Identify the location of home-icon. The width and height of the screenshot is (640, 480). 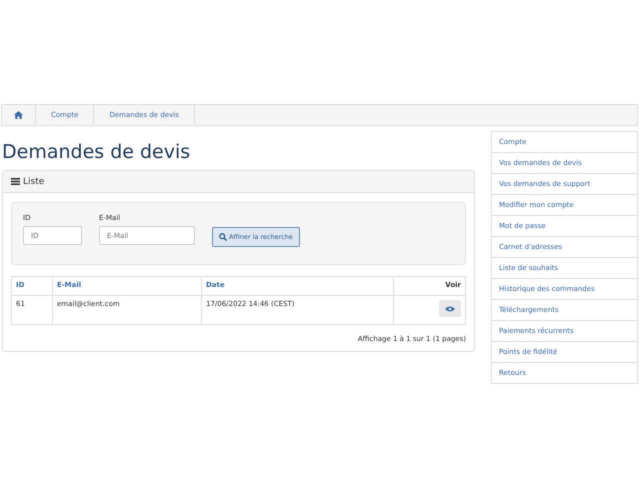
(18, 115).